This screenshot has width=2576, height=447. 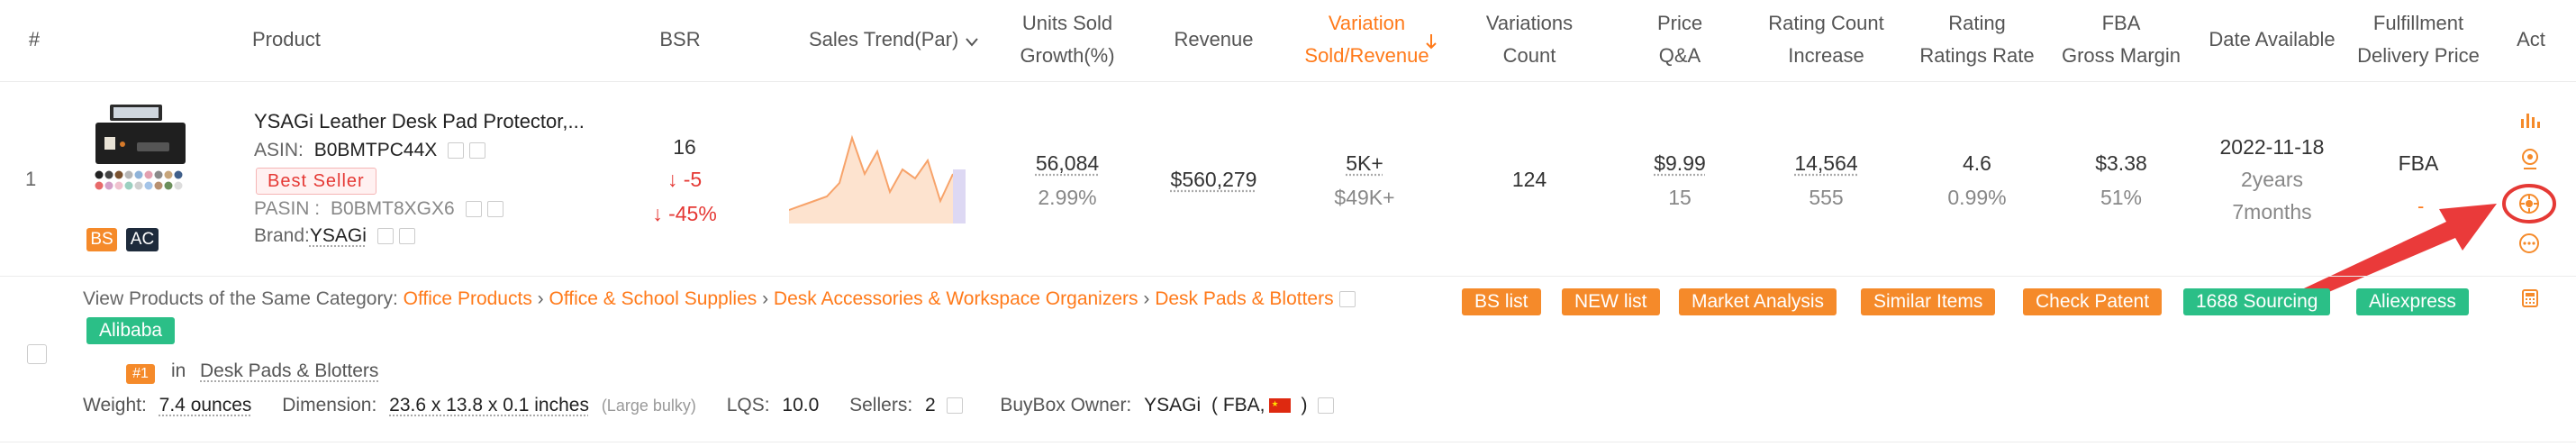 What do you see at coordinates (142, 240) in the screenshot?
I see `ac-badge: AC` at bounding box center [142, 240].